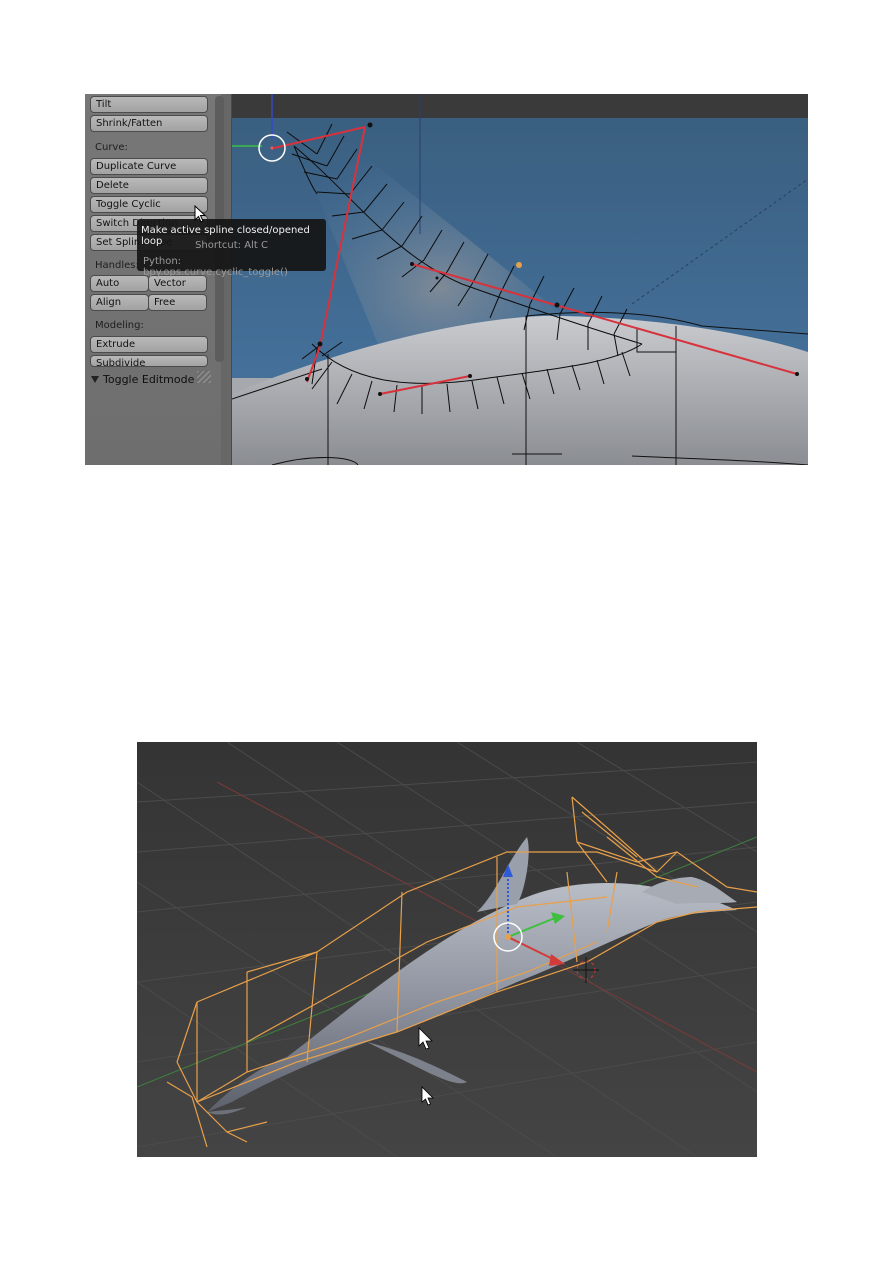 The width and height of the screenshot is (893, 1263). Describe the element at coordinates (177, 302) in the screenshot. I see `handle-free-button: Free` at that location.